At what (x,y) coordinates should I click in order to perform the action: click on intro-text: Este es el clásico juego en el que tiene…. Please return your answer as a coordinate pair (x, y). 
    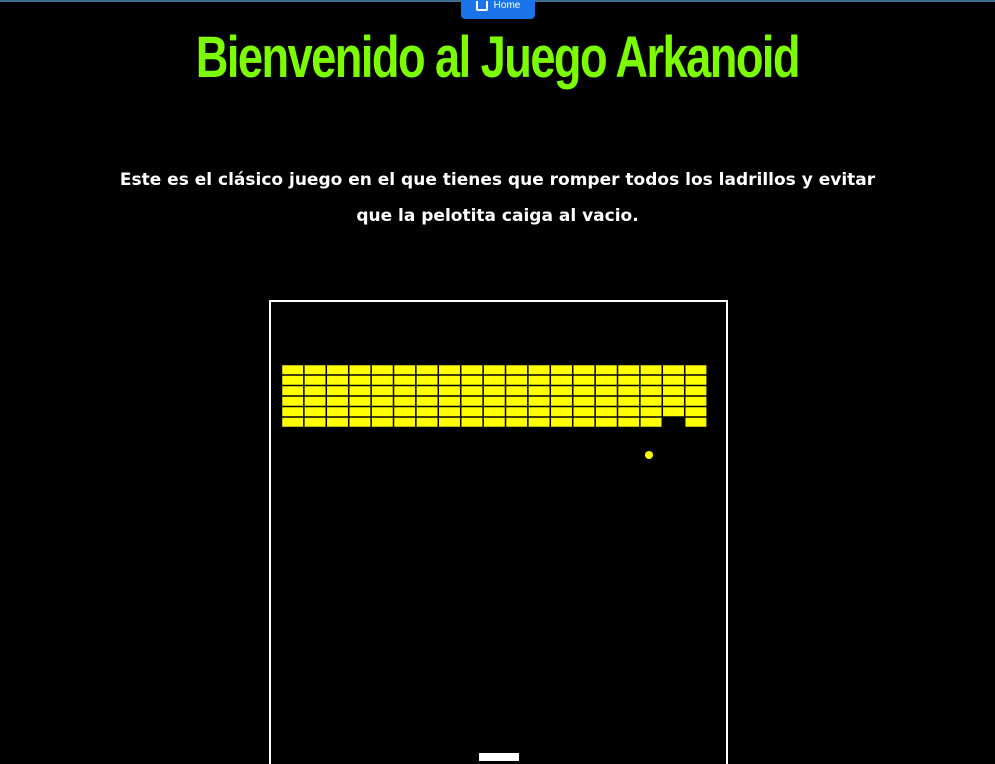
    Looking at the image, I should click on (497, 198).